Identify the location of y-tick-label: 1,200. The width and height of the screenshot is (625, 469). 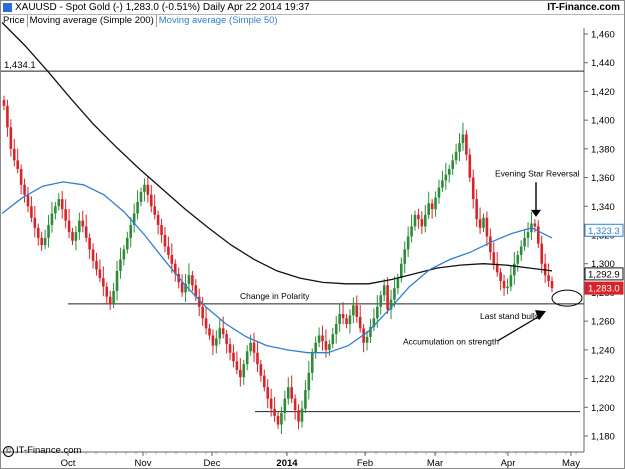
(603, 408).